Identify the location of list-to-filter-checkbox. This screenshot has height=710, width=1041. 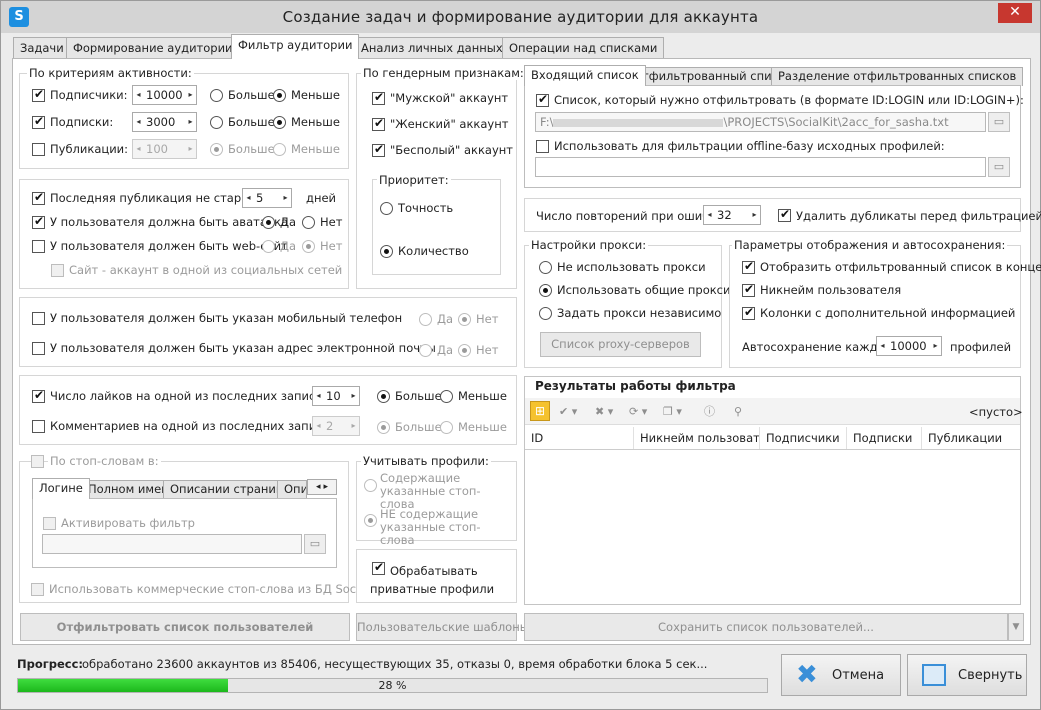
(542, 99).